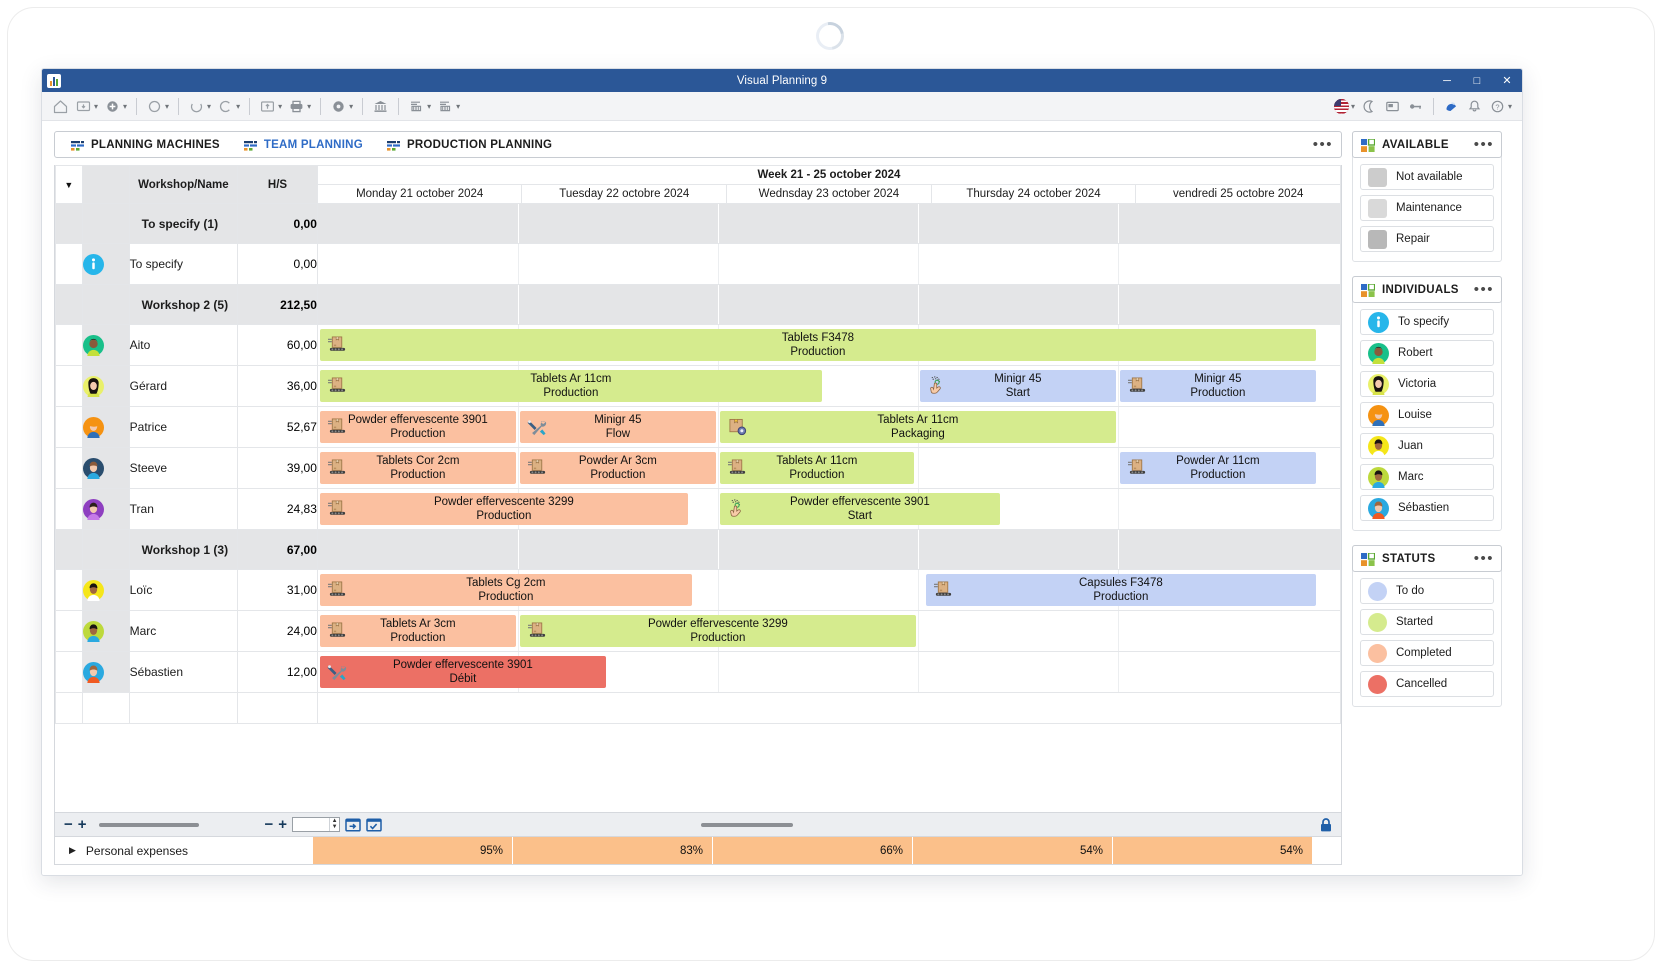  What do you see at coordinates (269, 824) in the screenshot?
I see `timescale-zoom-out-button: −` at bounding box center [269, 824].